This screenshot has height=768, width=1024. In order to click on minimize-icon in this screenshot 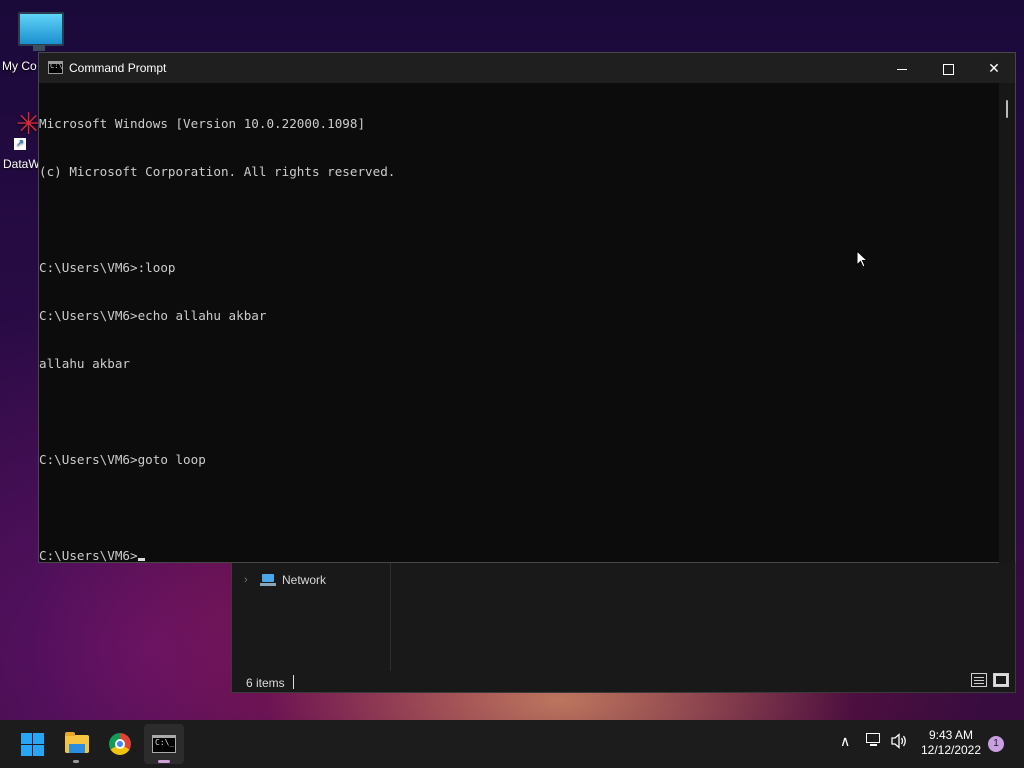, I will do `click(902, 69)`.